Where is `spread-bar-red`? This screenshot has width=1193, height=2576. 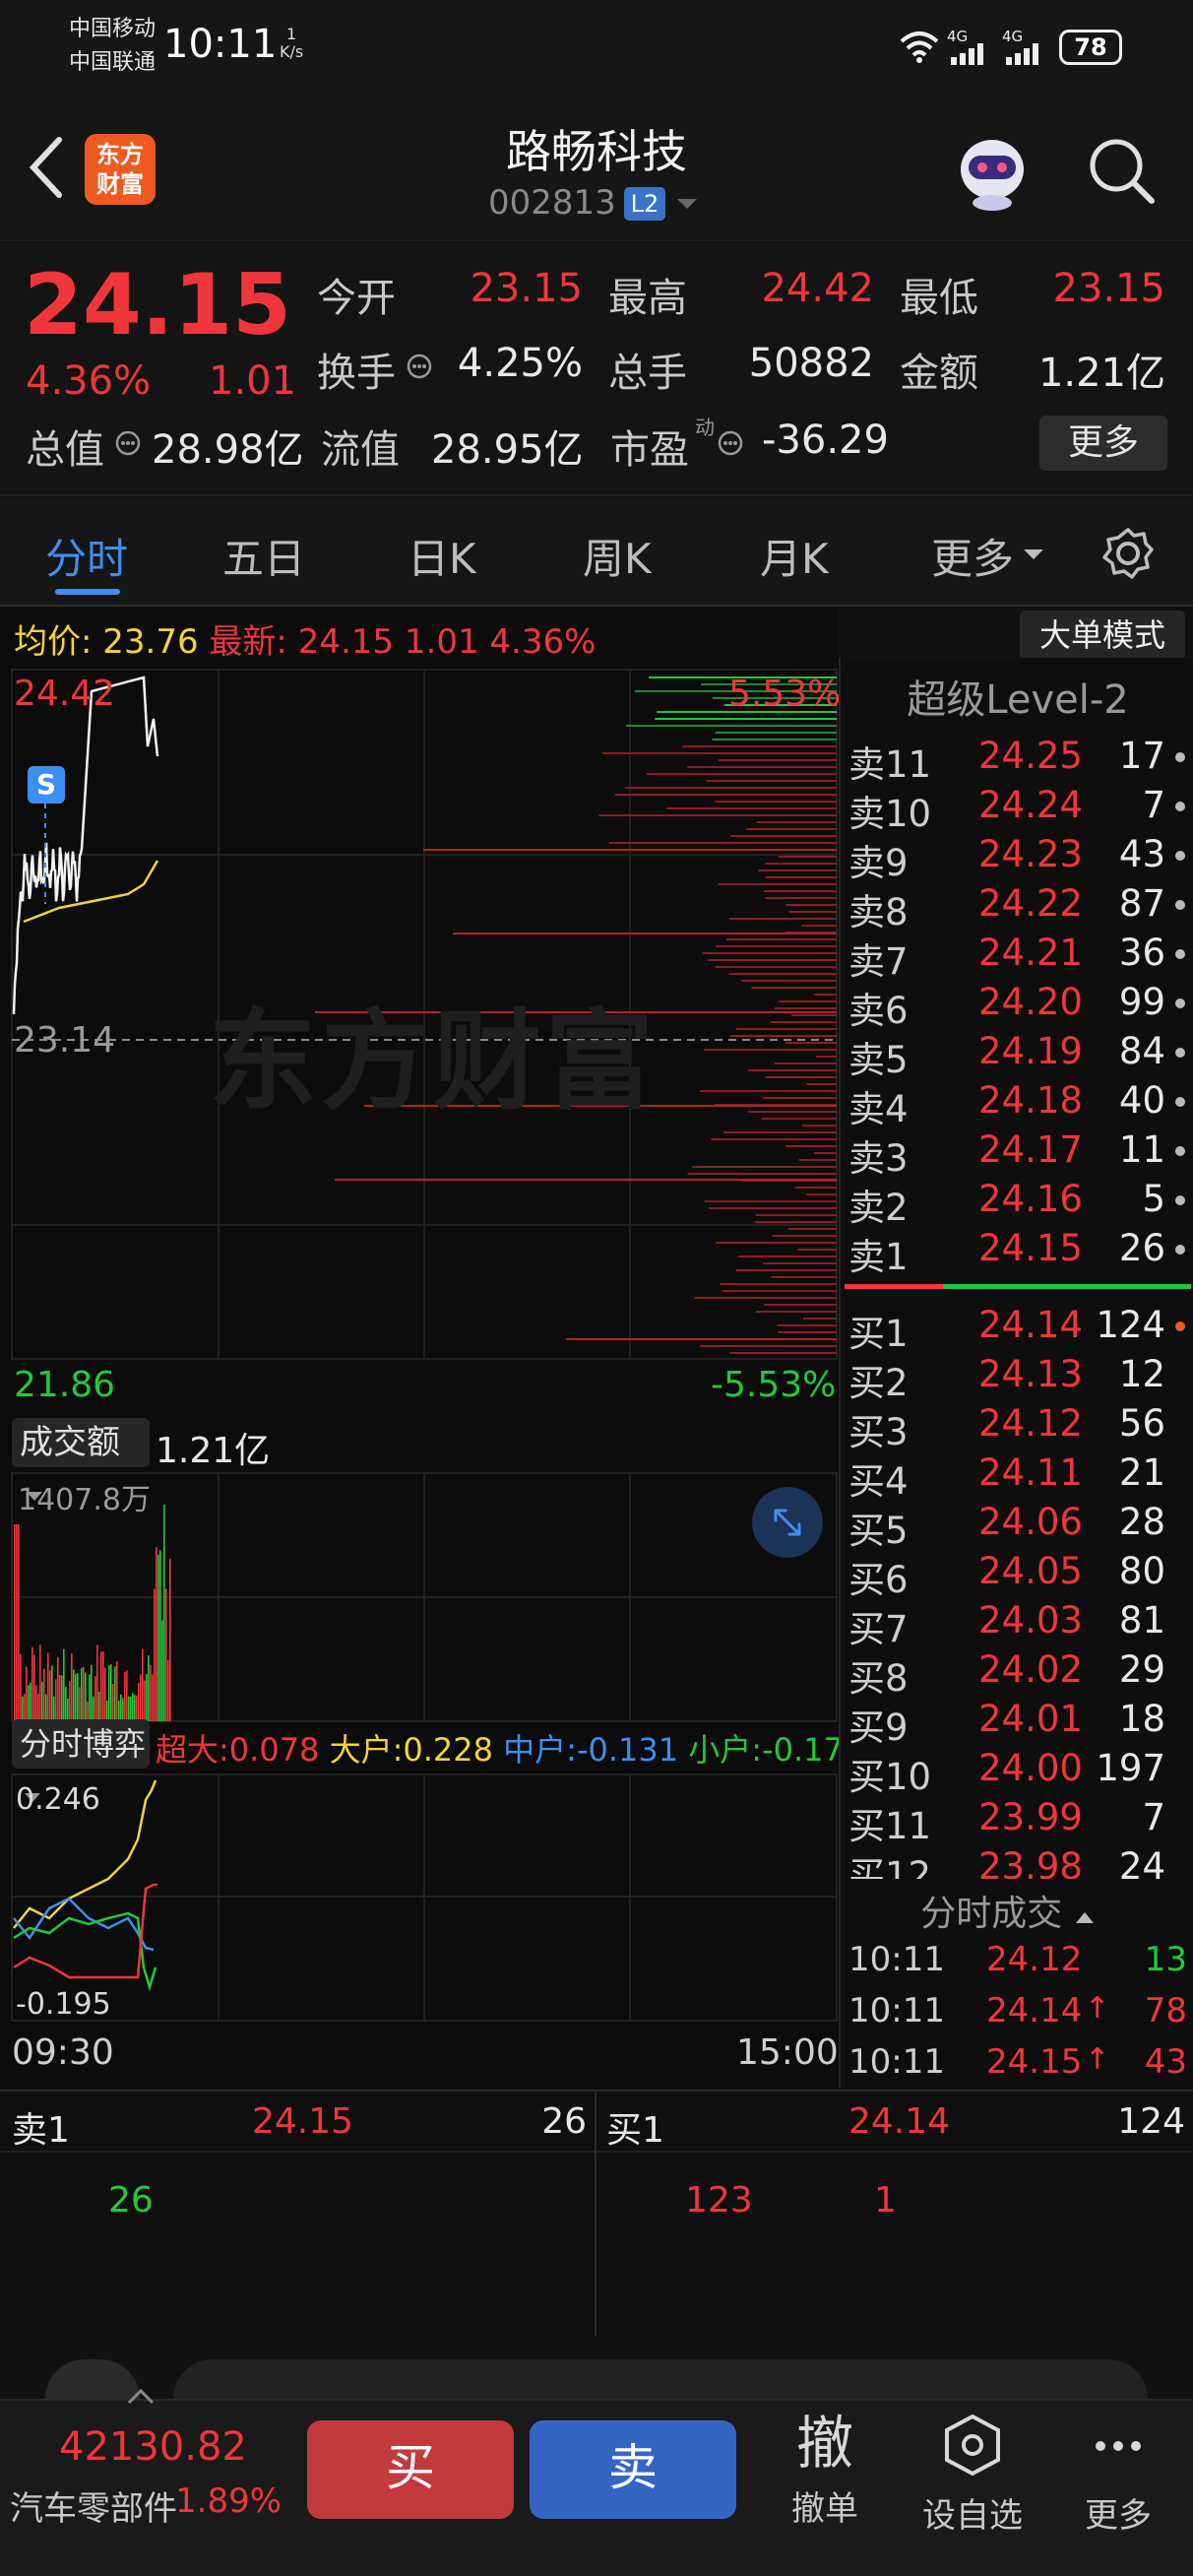
spread-bar-red is located at coordinates (894, 1286).